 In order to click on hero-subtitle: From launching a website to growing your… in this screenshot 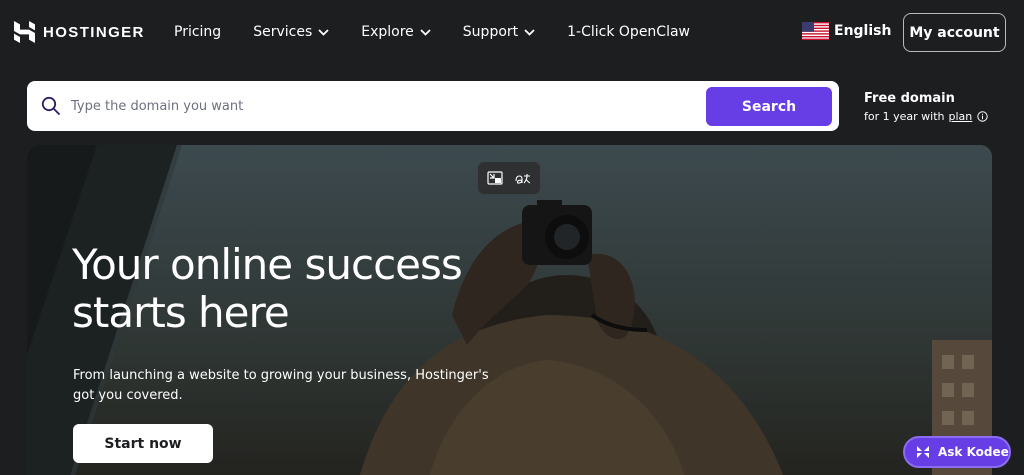, I will do `click(281, 385)`.